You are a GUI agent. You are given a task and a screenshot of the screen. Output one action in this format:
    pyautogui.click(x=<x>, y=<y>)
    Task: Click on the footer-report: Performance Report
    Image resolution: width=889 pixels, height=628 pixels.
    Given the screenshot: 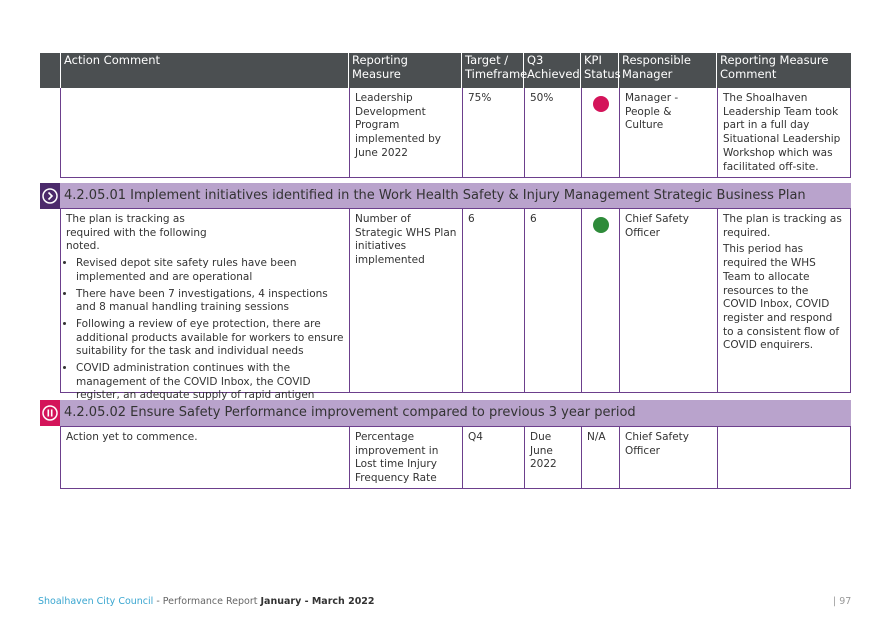 What is the action you would take?
    pyautogui.click(x=211, y=601)
    